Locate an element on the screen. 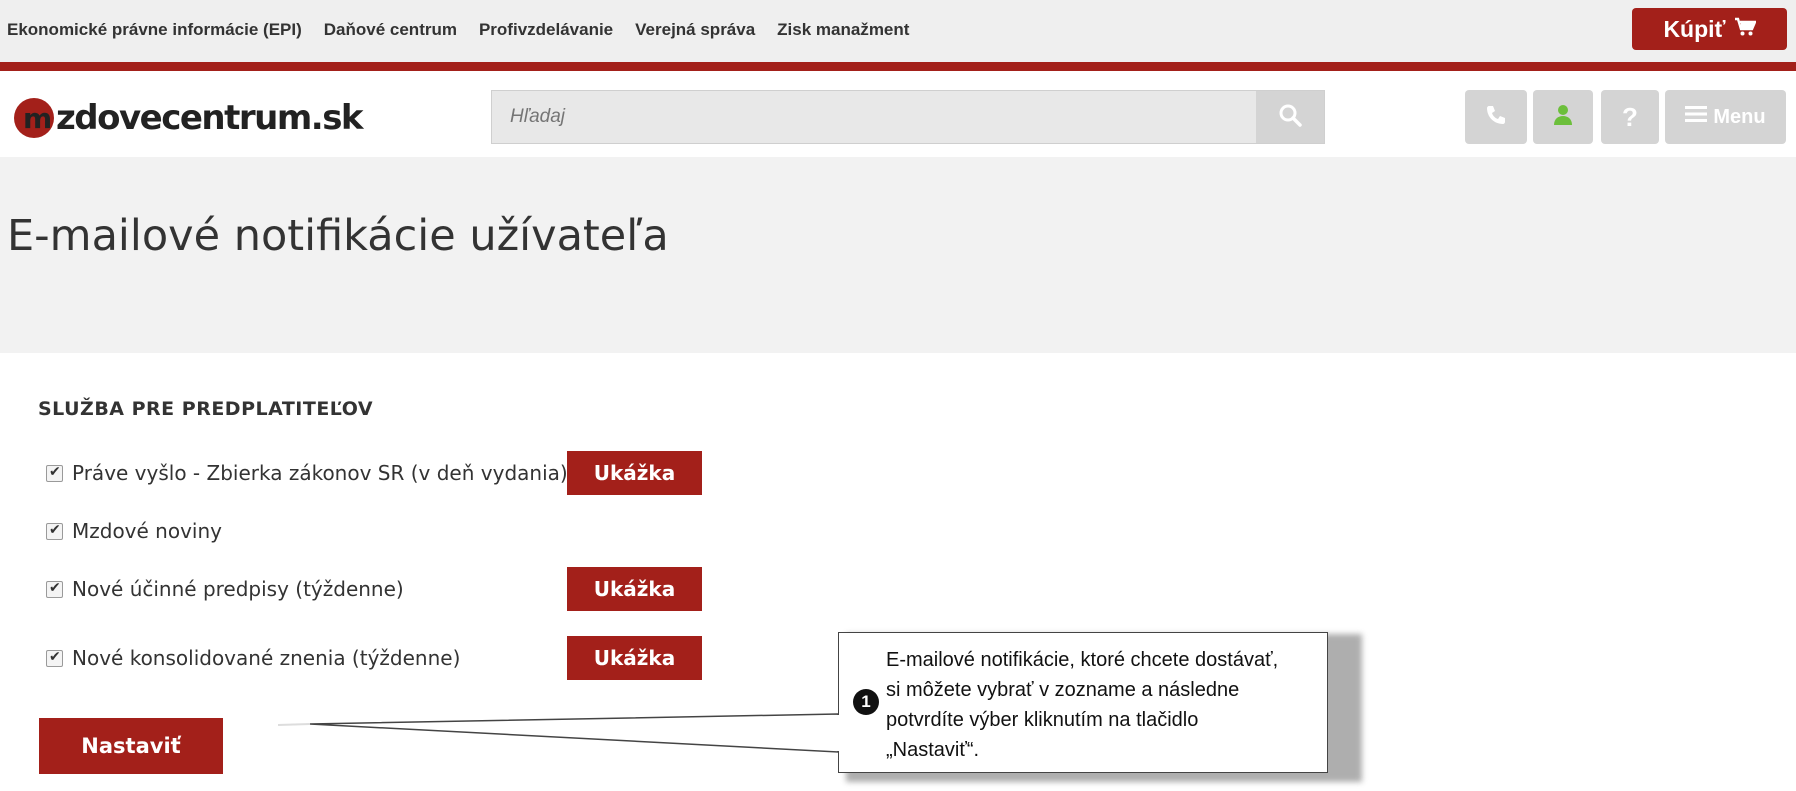  step-number-badge: 1 is located at coordinates (866, 702).